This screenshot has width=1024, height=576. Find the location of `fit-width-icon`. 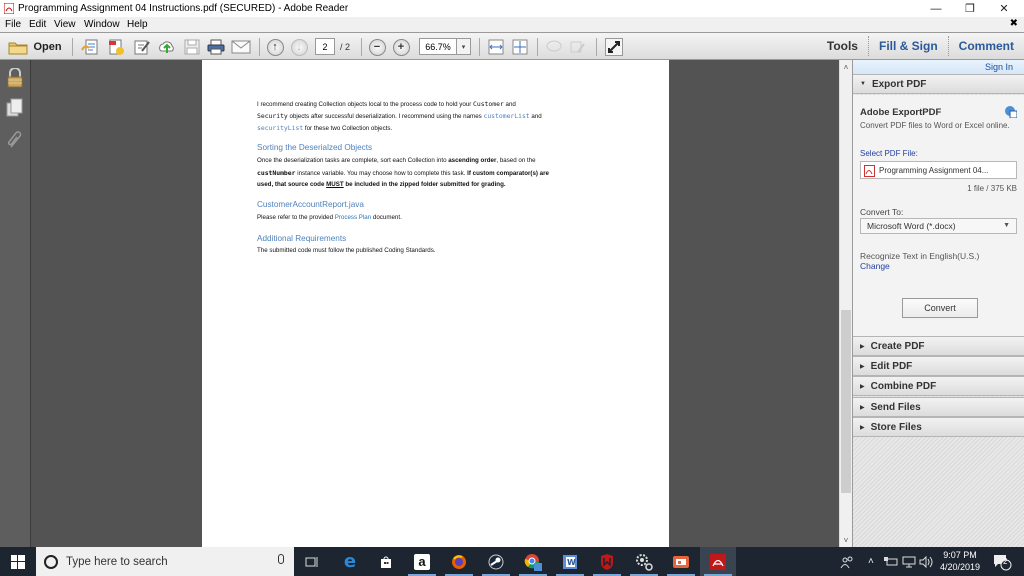

fit-width-icon is located at coordinates (496, 47).